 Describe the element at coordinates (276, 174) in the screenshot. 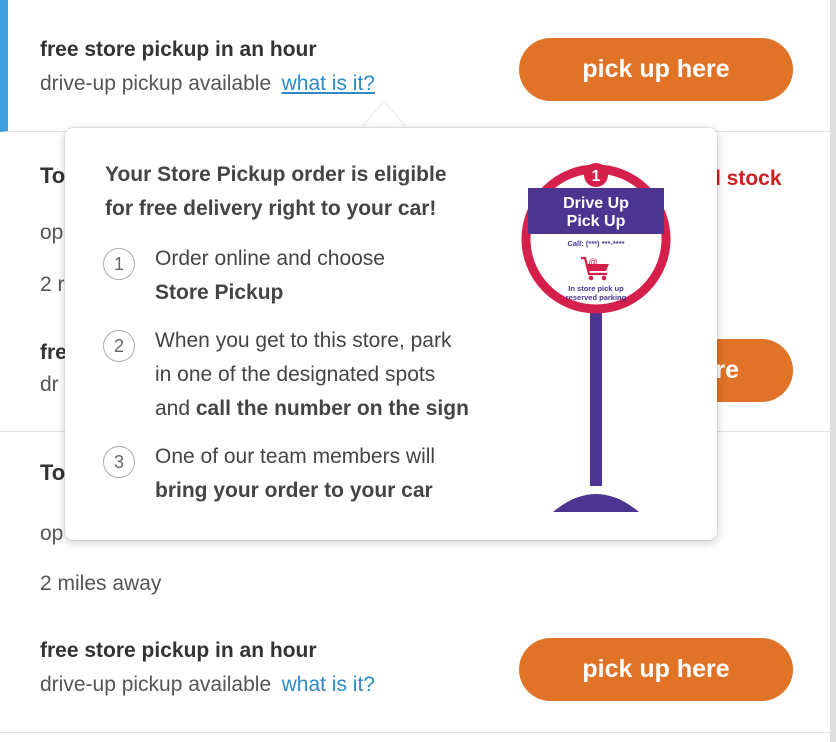

I see `tooltip-heading-line: Your Store Pickup order is eligible` at that location.